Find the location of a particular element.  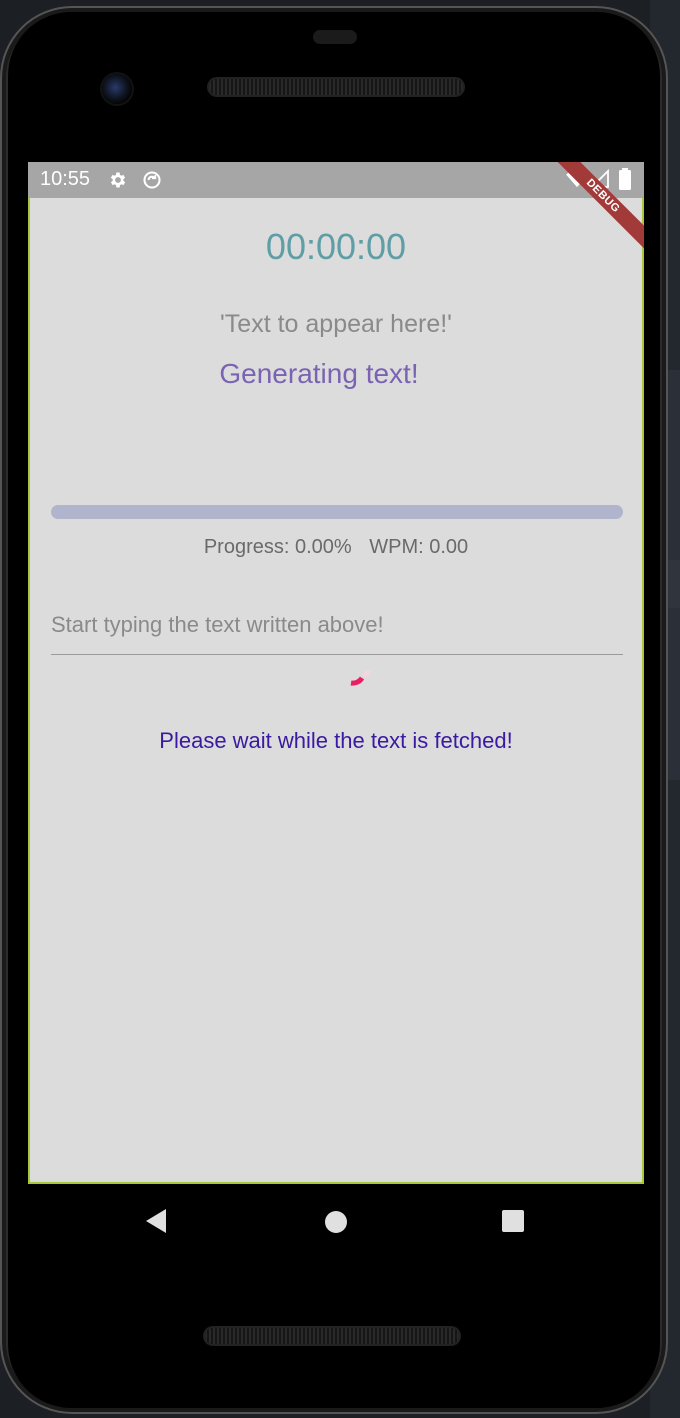

phone-notch is located at coordinates (335, 37).